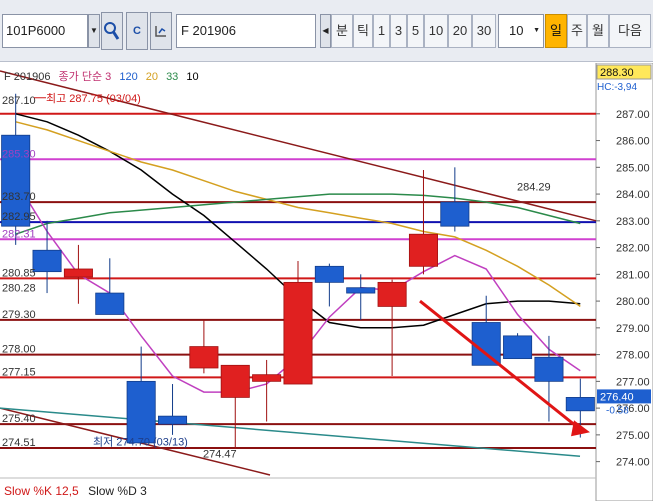 The image size is (653, 501). I want to click on axis-tick-label: 282.00, so click(633, 249).